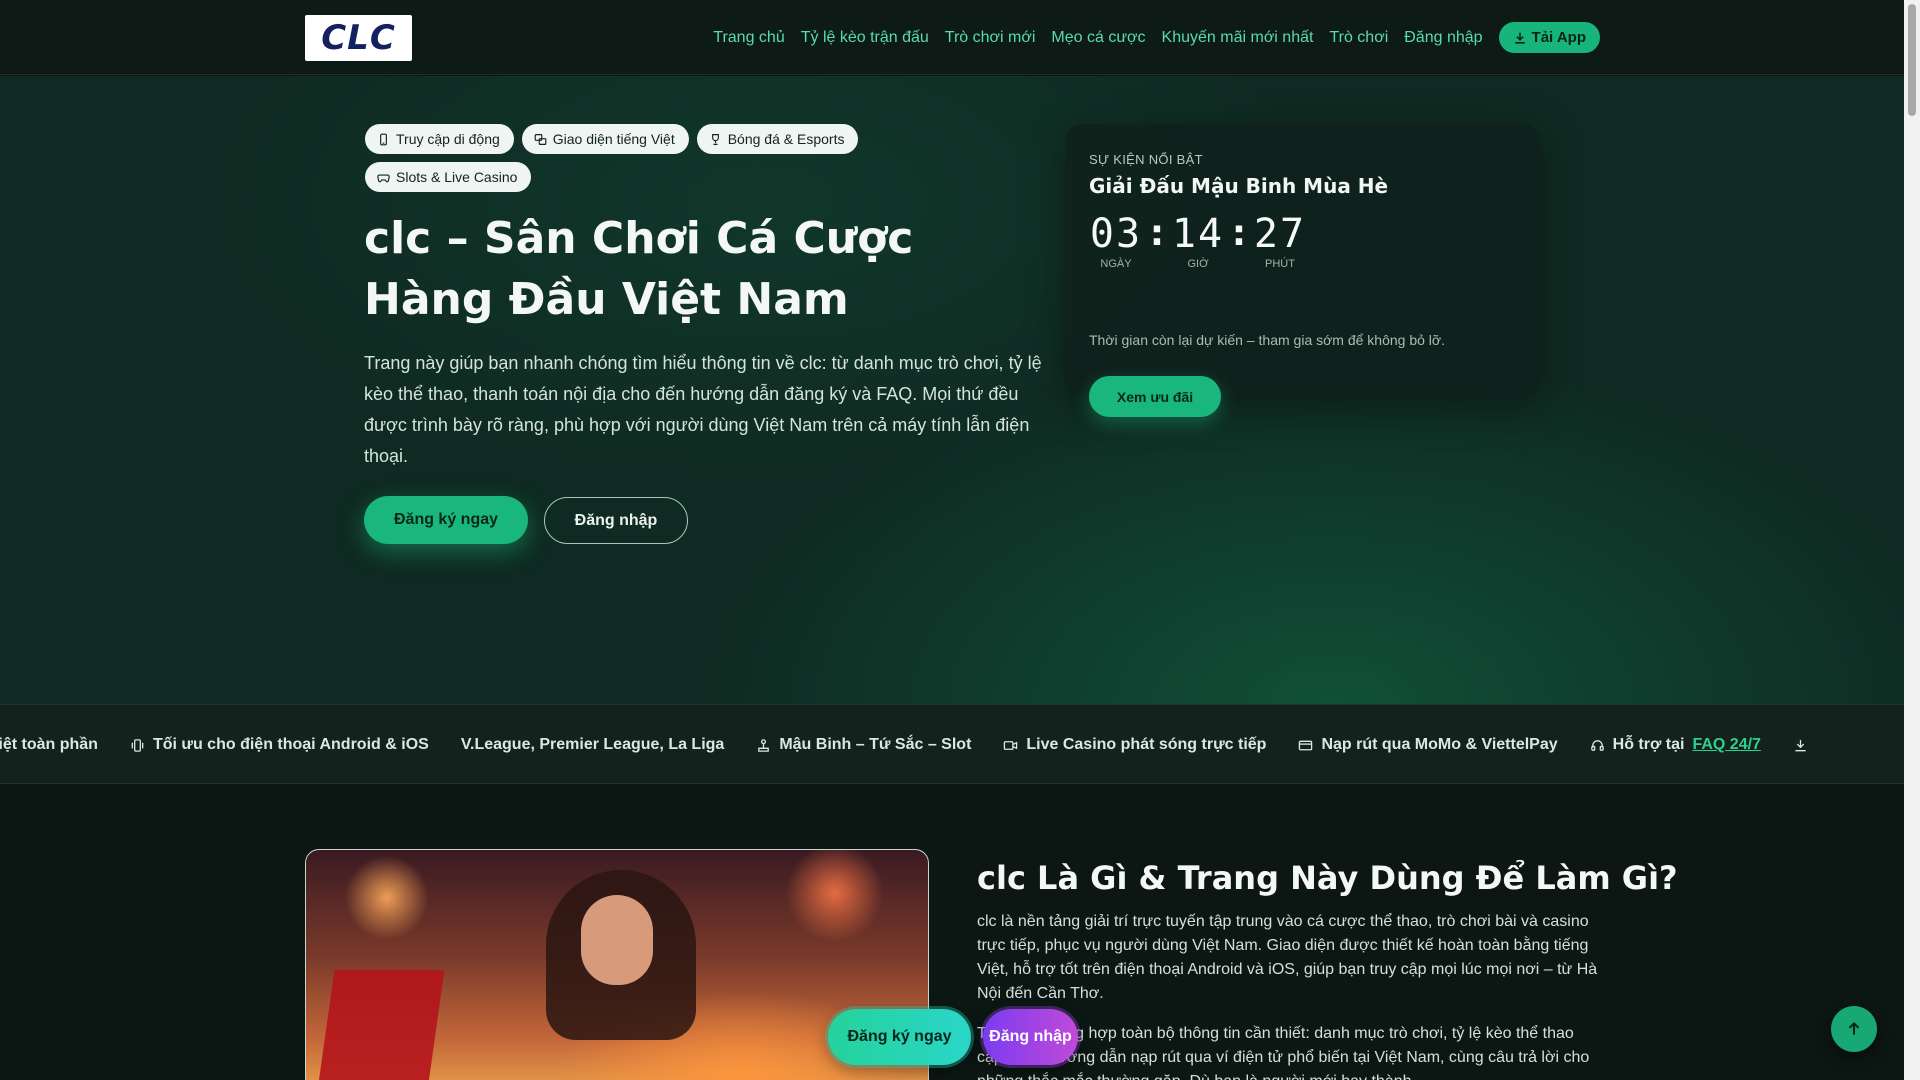 The image size is (1920, 1080). What do you see at coordinates (617, 940) in the screenshot?
I see `photo-face` at bounding box center [617, 940].